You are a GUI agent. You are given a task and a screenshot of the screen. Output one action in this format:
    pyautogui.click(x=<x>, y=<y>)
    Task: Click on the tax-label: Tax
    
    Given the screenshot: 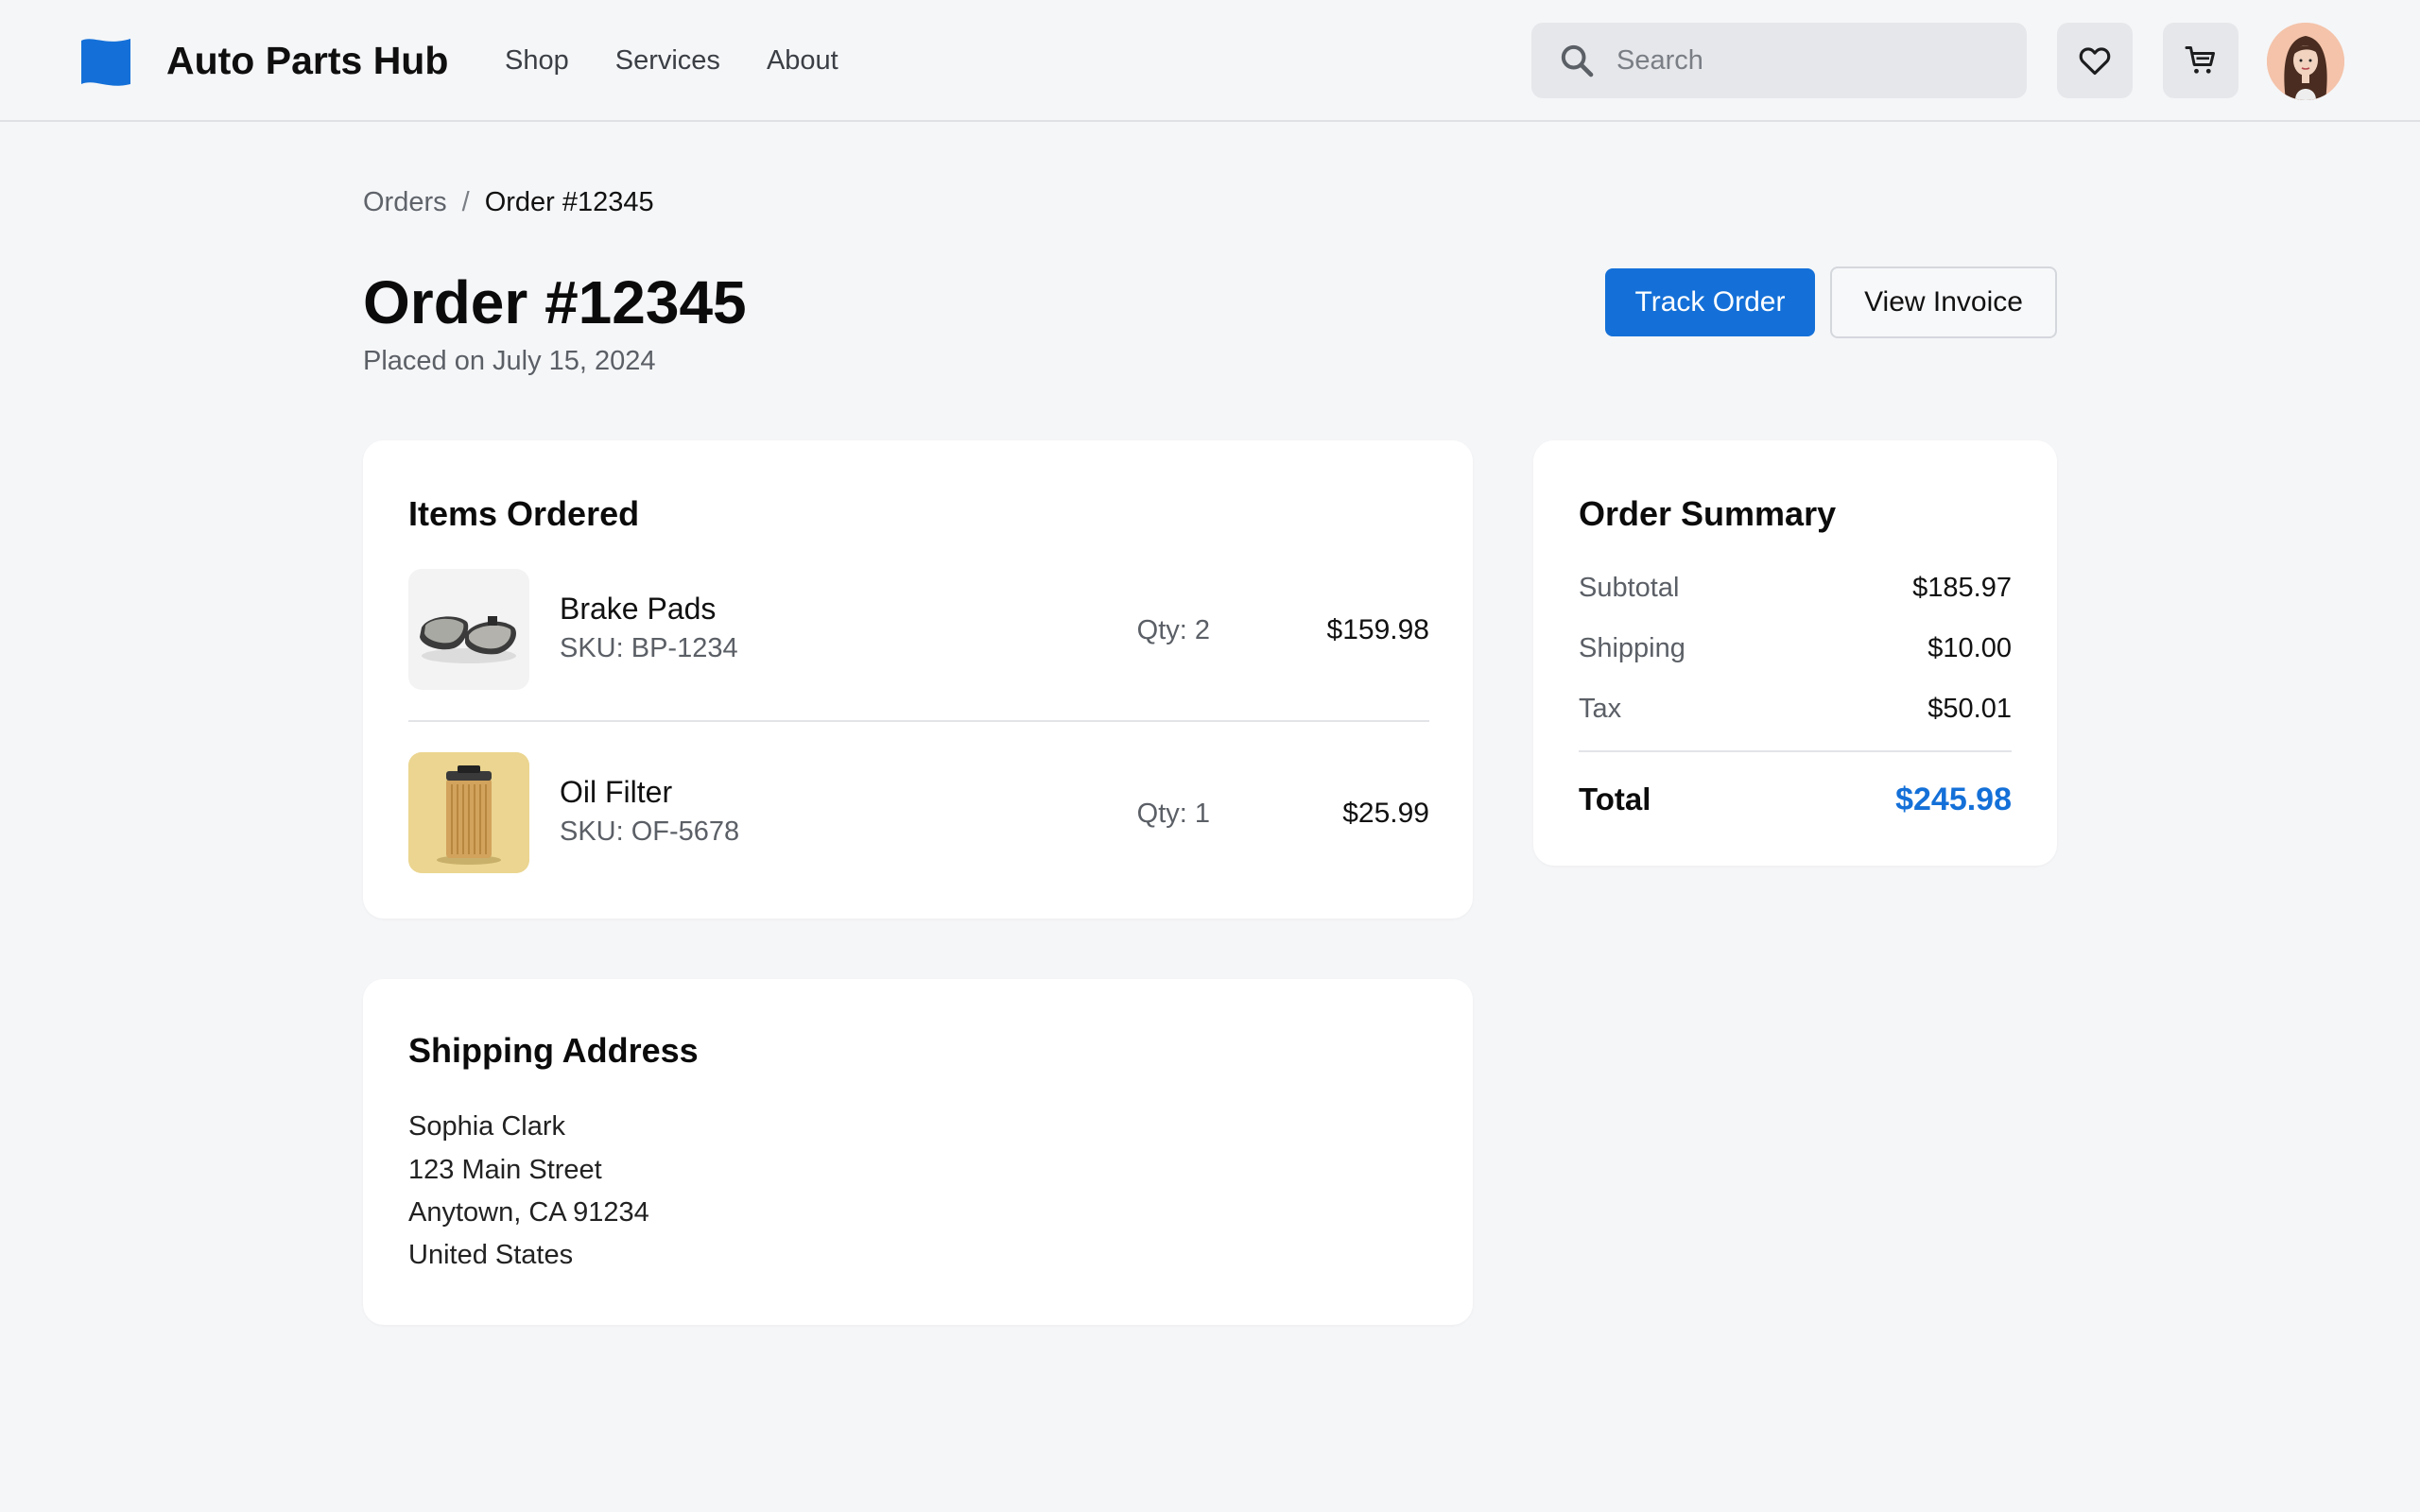 What is the action you would take?
    pyautogui.click(x=1601, y=709)
    